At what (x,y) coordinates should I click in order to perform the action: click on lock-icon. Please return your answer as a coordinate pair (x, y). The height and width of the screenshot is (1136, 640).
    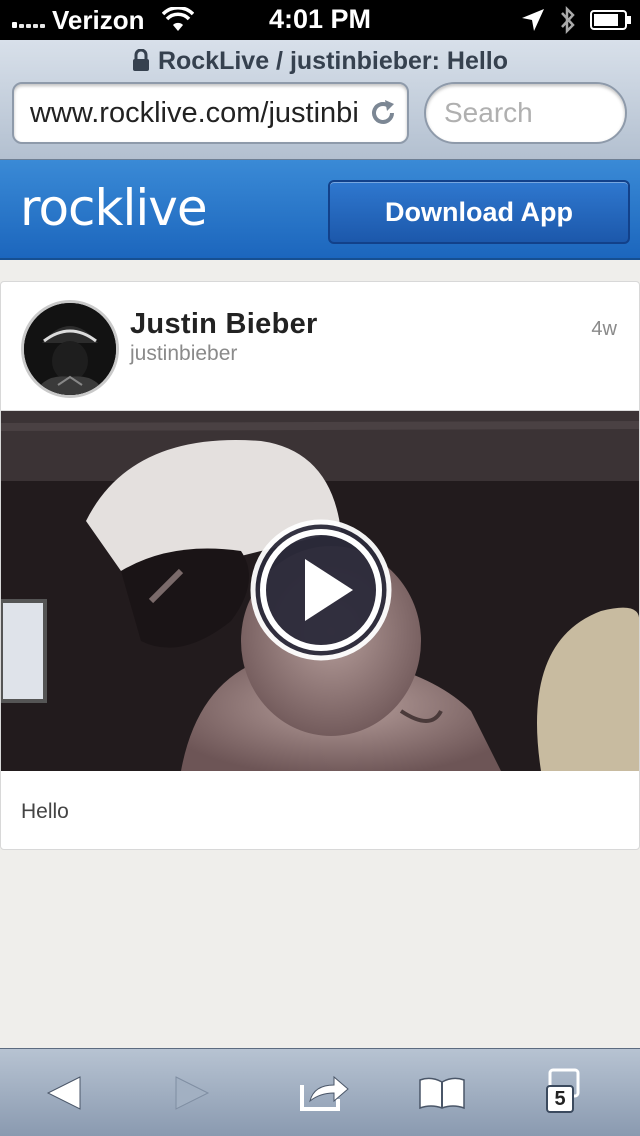
    Looking at the image, I should click on (140, 60).